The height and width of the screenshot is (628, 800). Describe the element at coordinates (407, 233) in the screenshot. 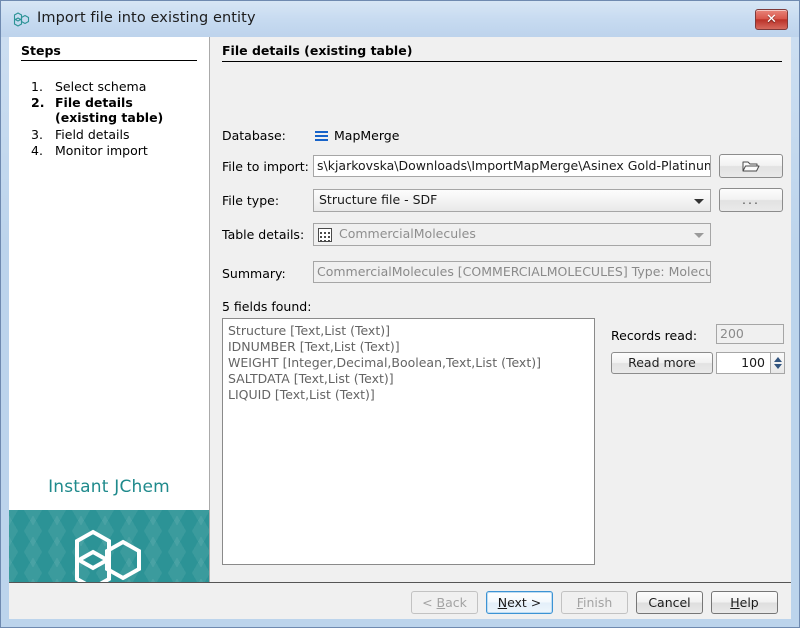

I see `table-details-value: CommercialMolecules` at that location.